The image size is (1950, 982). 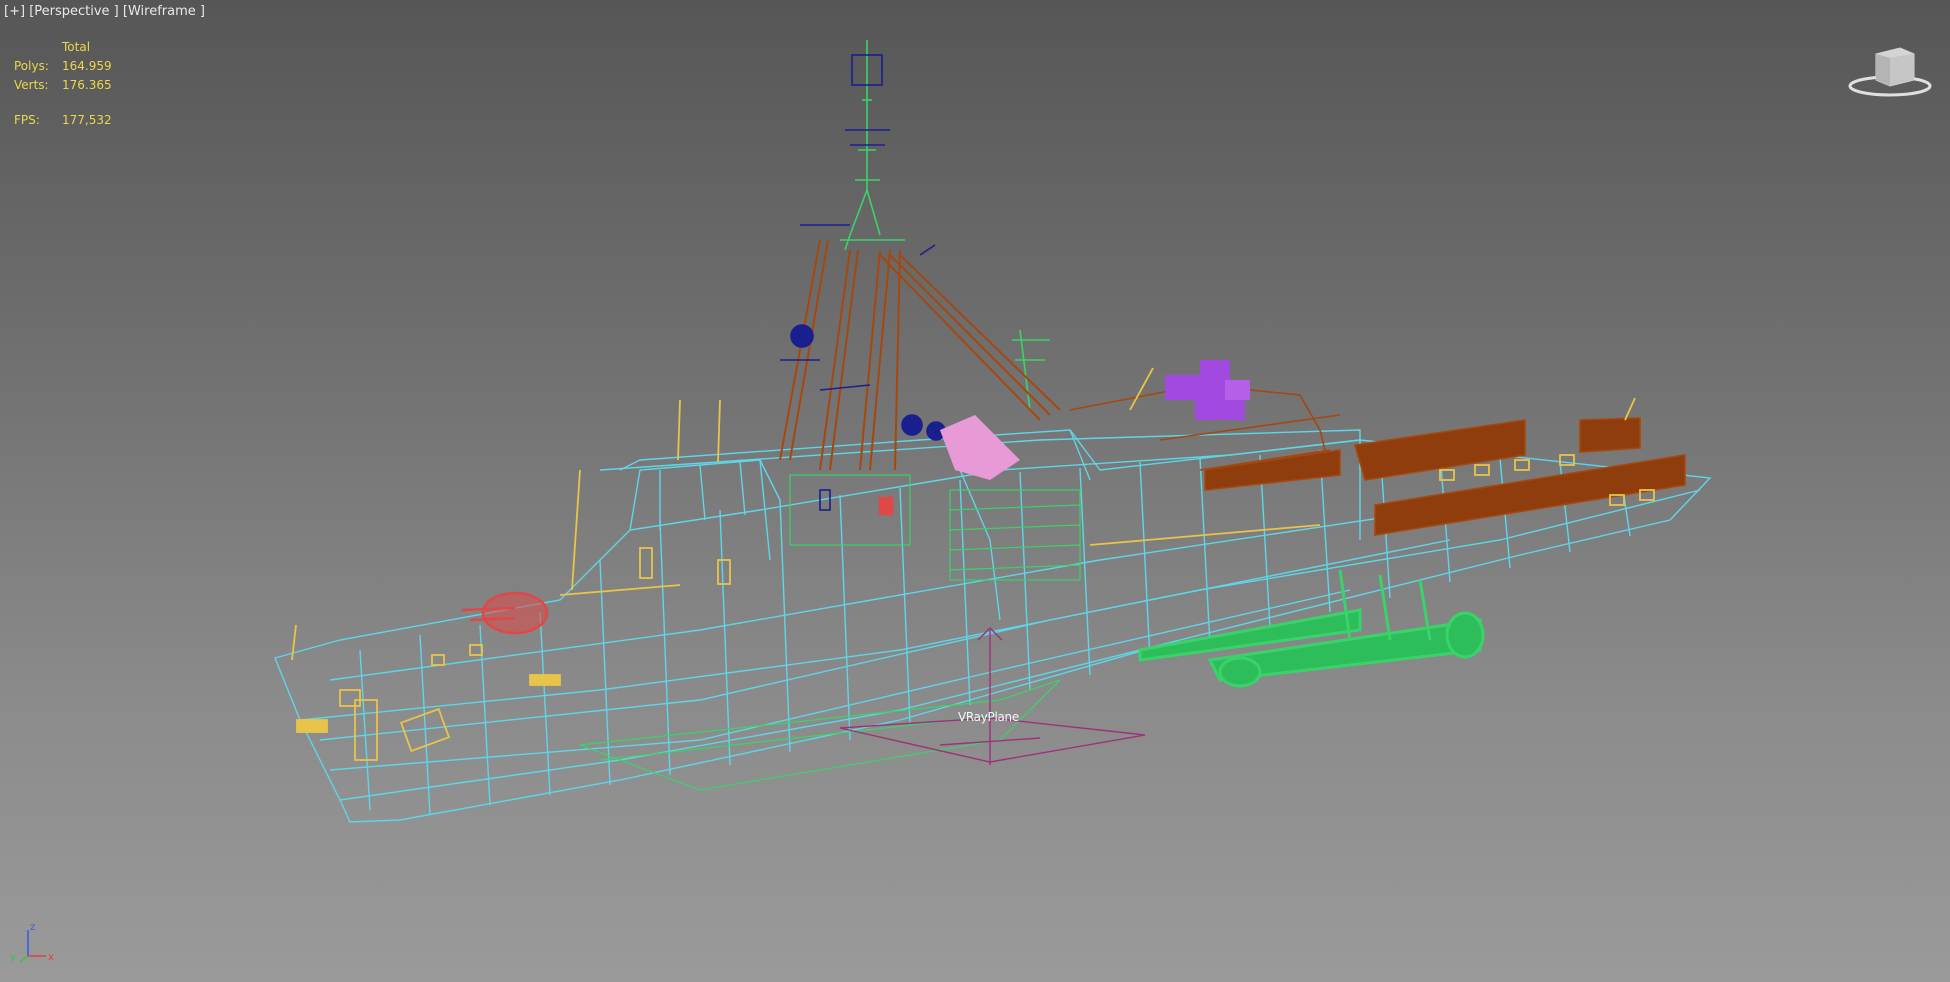 I want to click on vray-plane-label: VRayPlane, so click(x=988, y=717).